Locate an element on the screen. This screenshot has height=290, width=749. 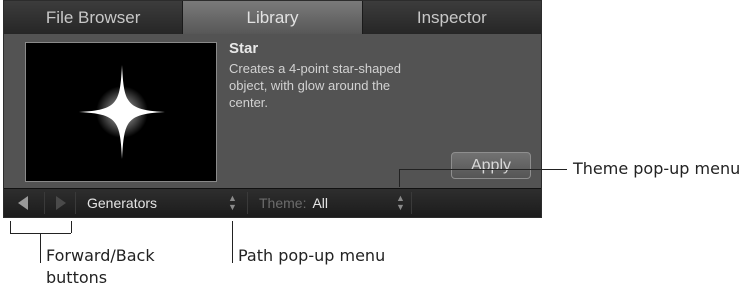
theme-value: All is located at coordinates (320, 203).